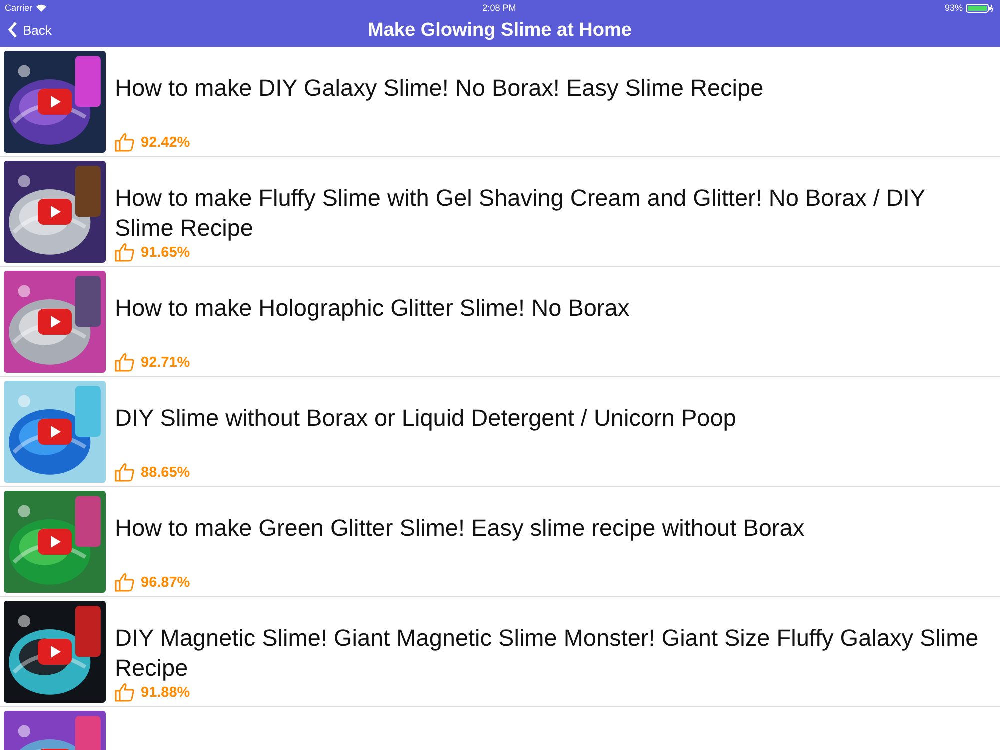  What do you see at coordinates (500, 31) in the screenshot?
I see `page-title: Make Glowing Slime at Home` at bounding box center [500, 31].